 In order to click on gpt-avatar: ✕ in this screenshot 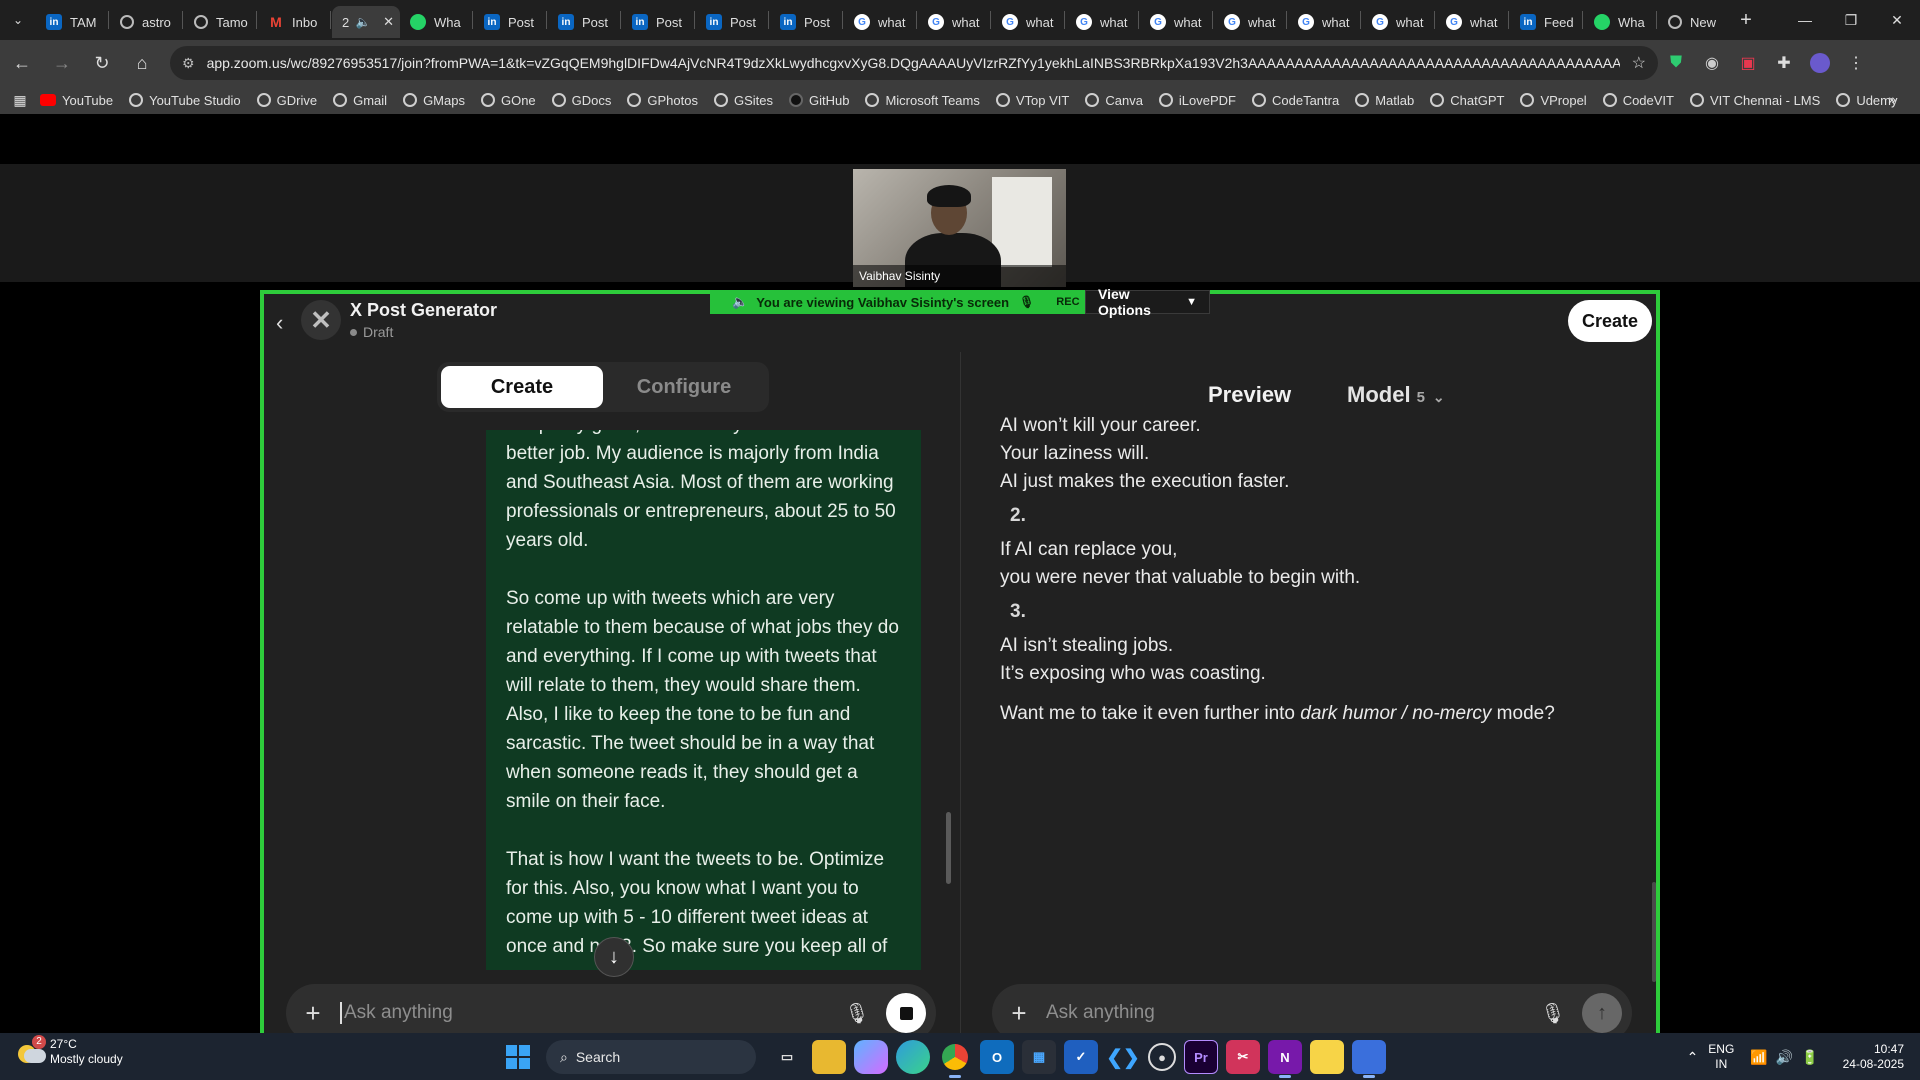, I will do `click(321, 320)`.